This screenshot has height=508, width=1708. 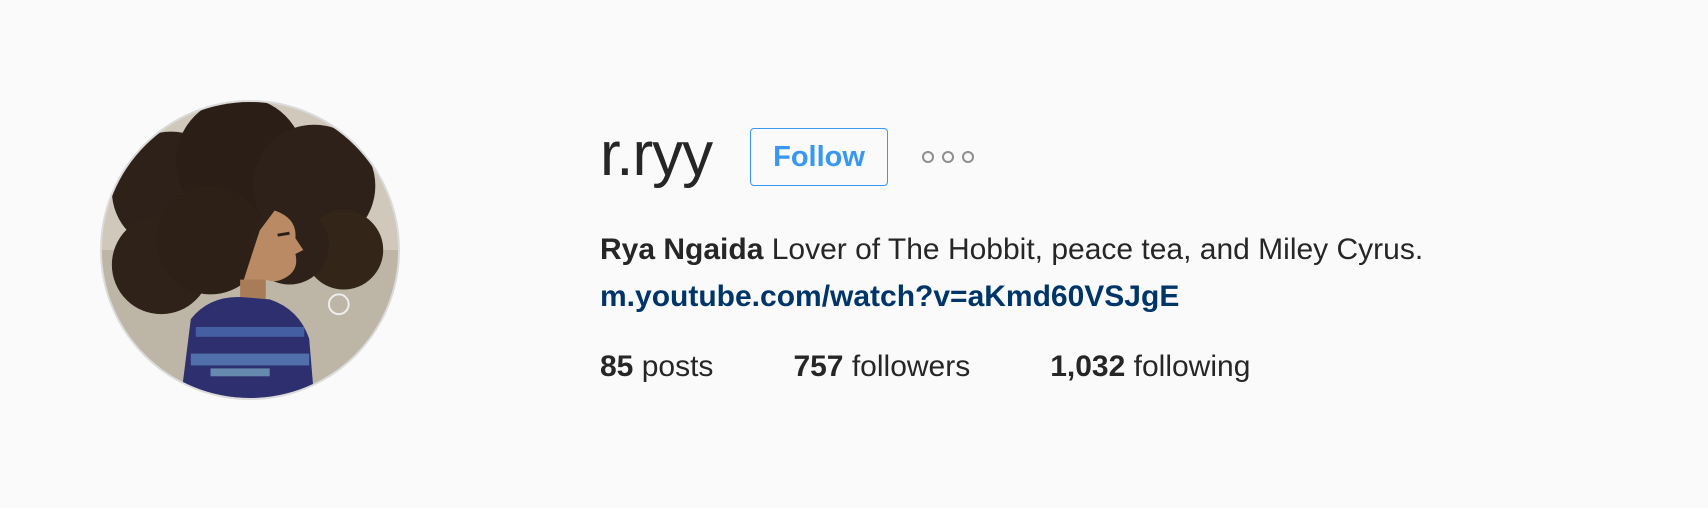 I want to click on stat-following: 1,032 following, so click(x=1150, y=367).